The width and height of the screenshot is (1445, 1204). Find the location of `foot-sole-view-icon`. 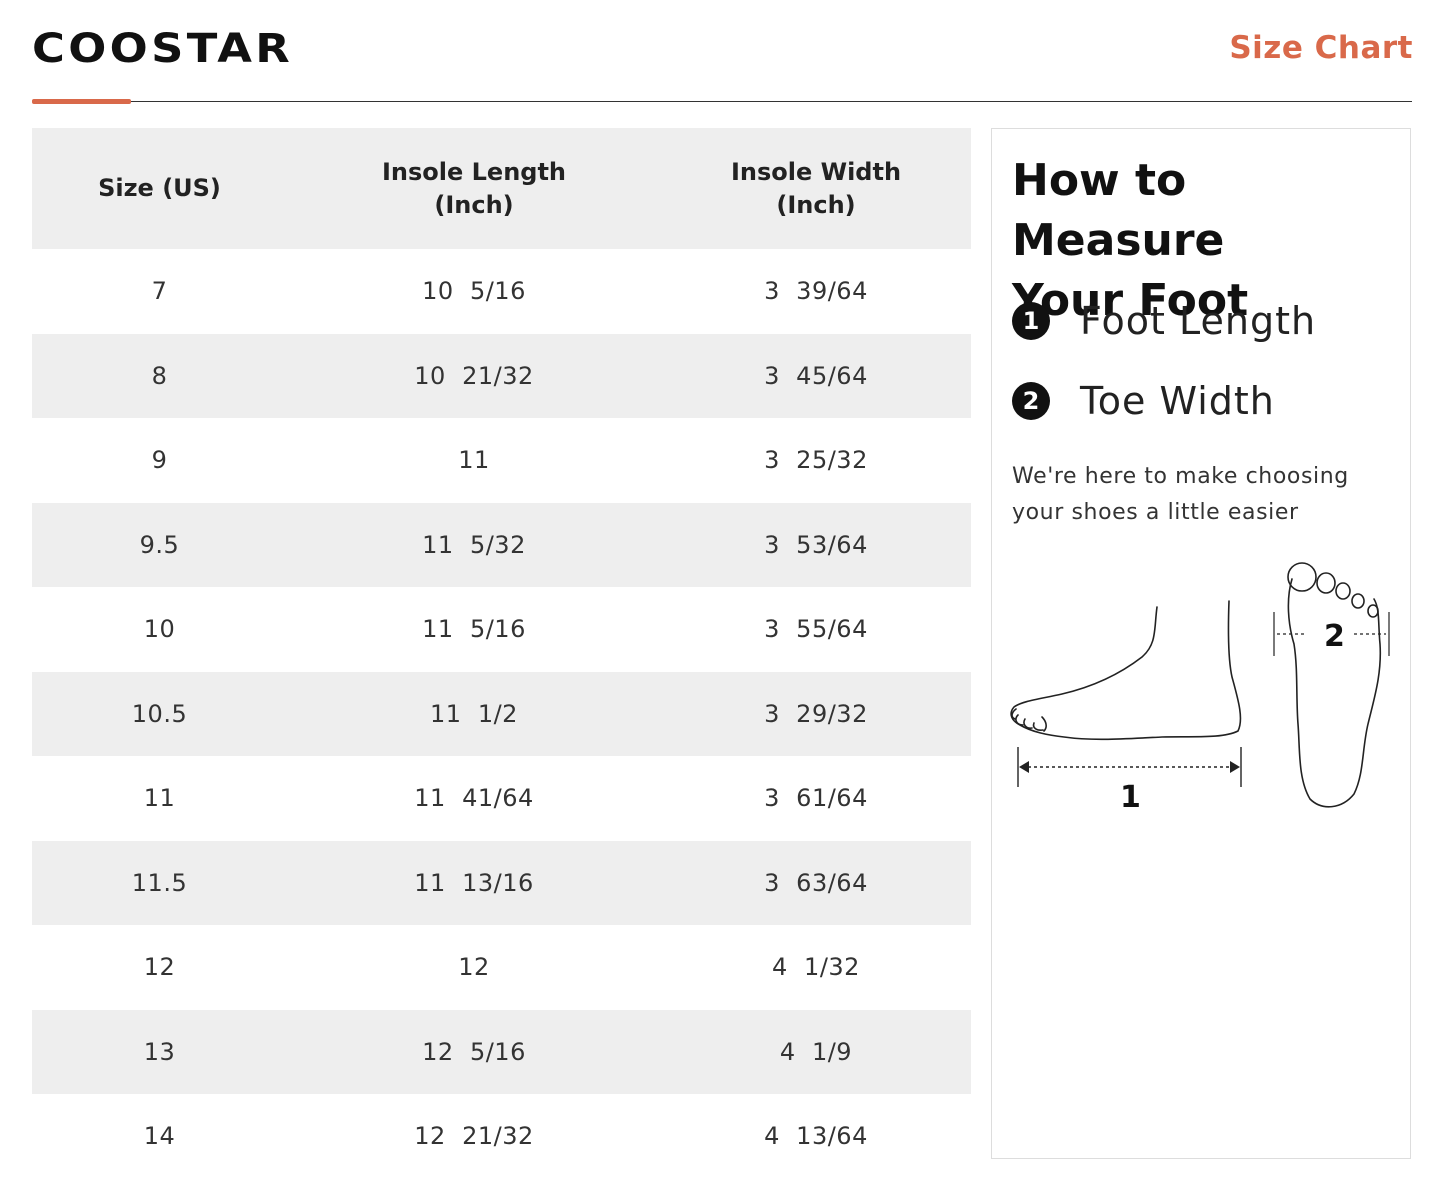

foot-sole-view-icon is located at coordinates (1334, 685).